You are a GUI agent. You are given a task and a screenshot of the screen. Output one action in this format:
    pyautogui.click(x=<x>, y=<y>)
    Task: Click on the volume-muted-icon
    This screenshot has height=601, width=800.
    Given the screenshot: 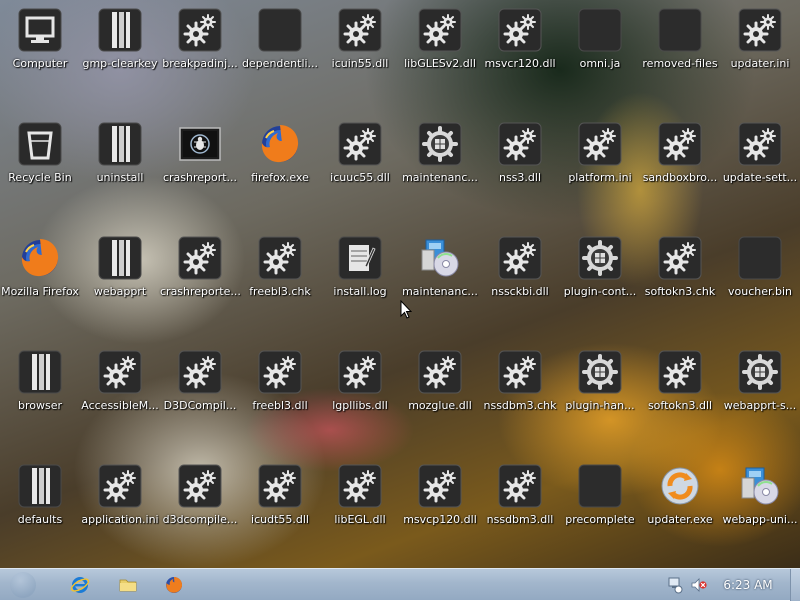 What is the action you would take?
    pyautogui.click(x=699, y=585)
    